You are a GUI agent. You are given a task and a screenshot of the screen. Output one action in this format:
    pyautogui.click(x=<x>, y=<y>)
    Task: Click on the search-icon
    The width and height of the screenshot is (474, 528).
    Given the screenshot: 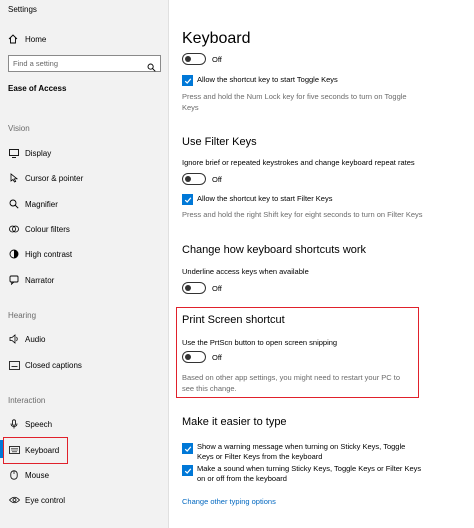 What is the action you would take?
    pyautogui.click(x=151, y=68)
    